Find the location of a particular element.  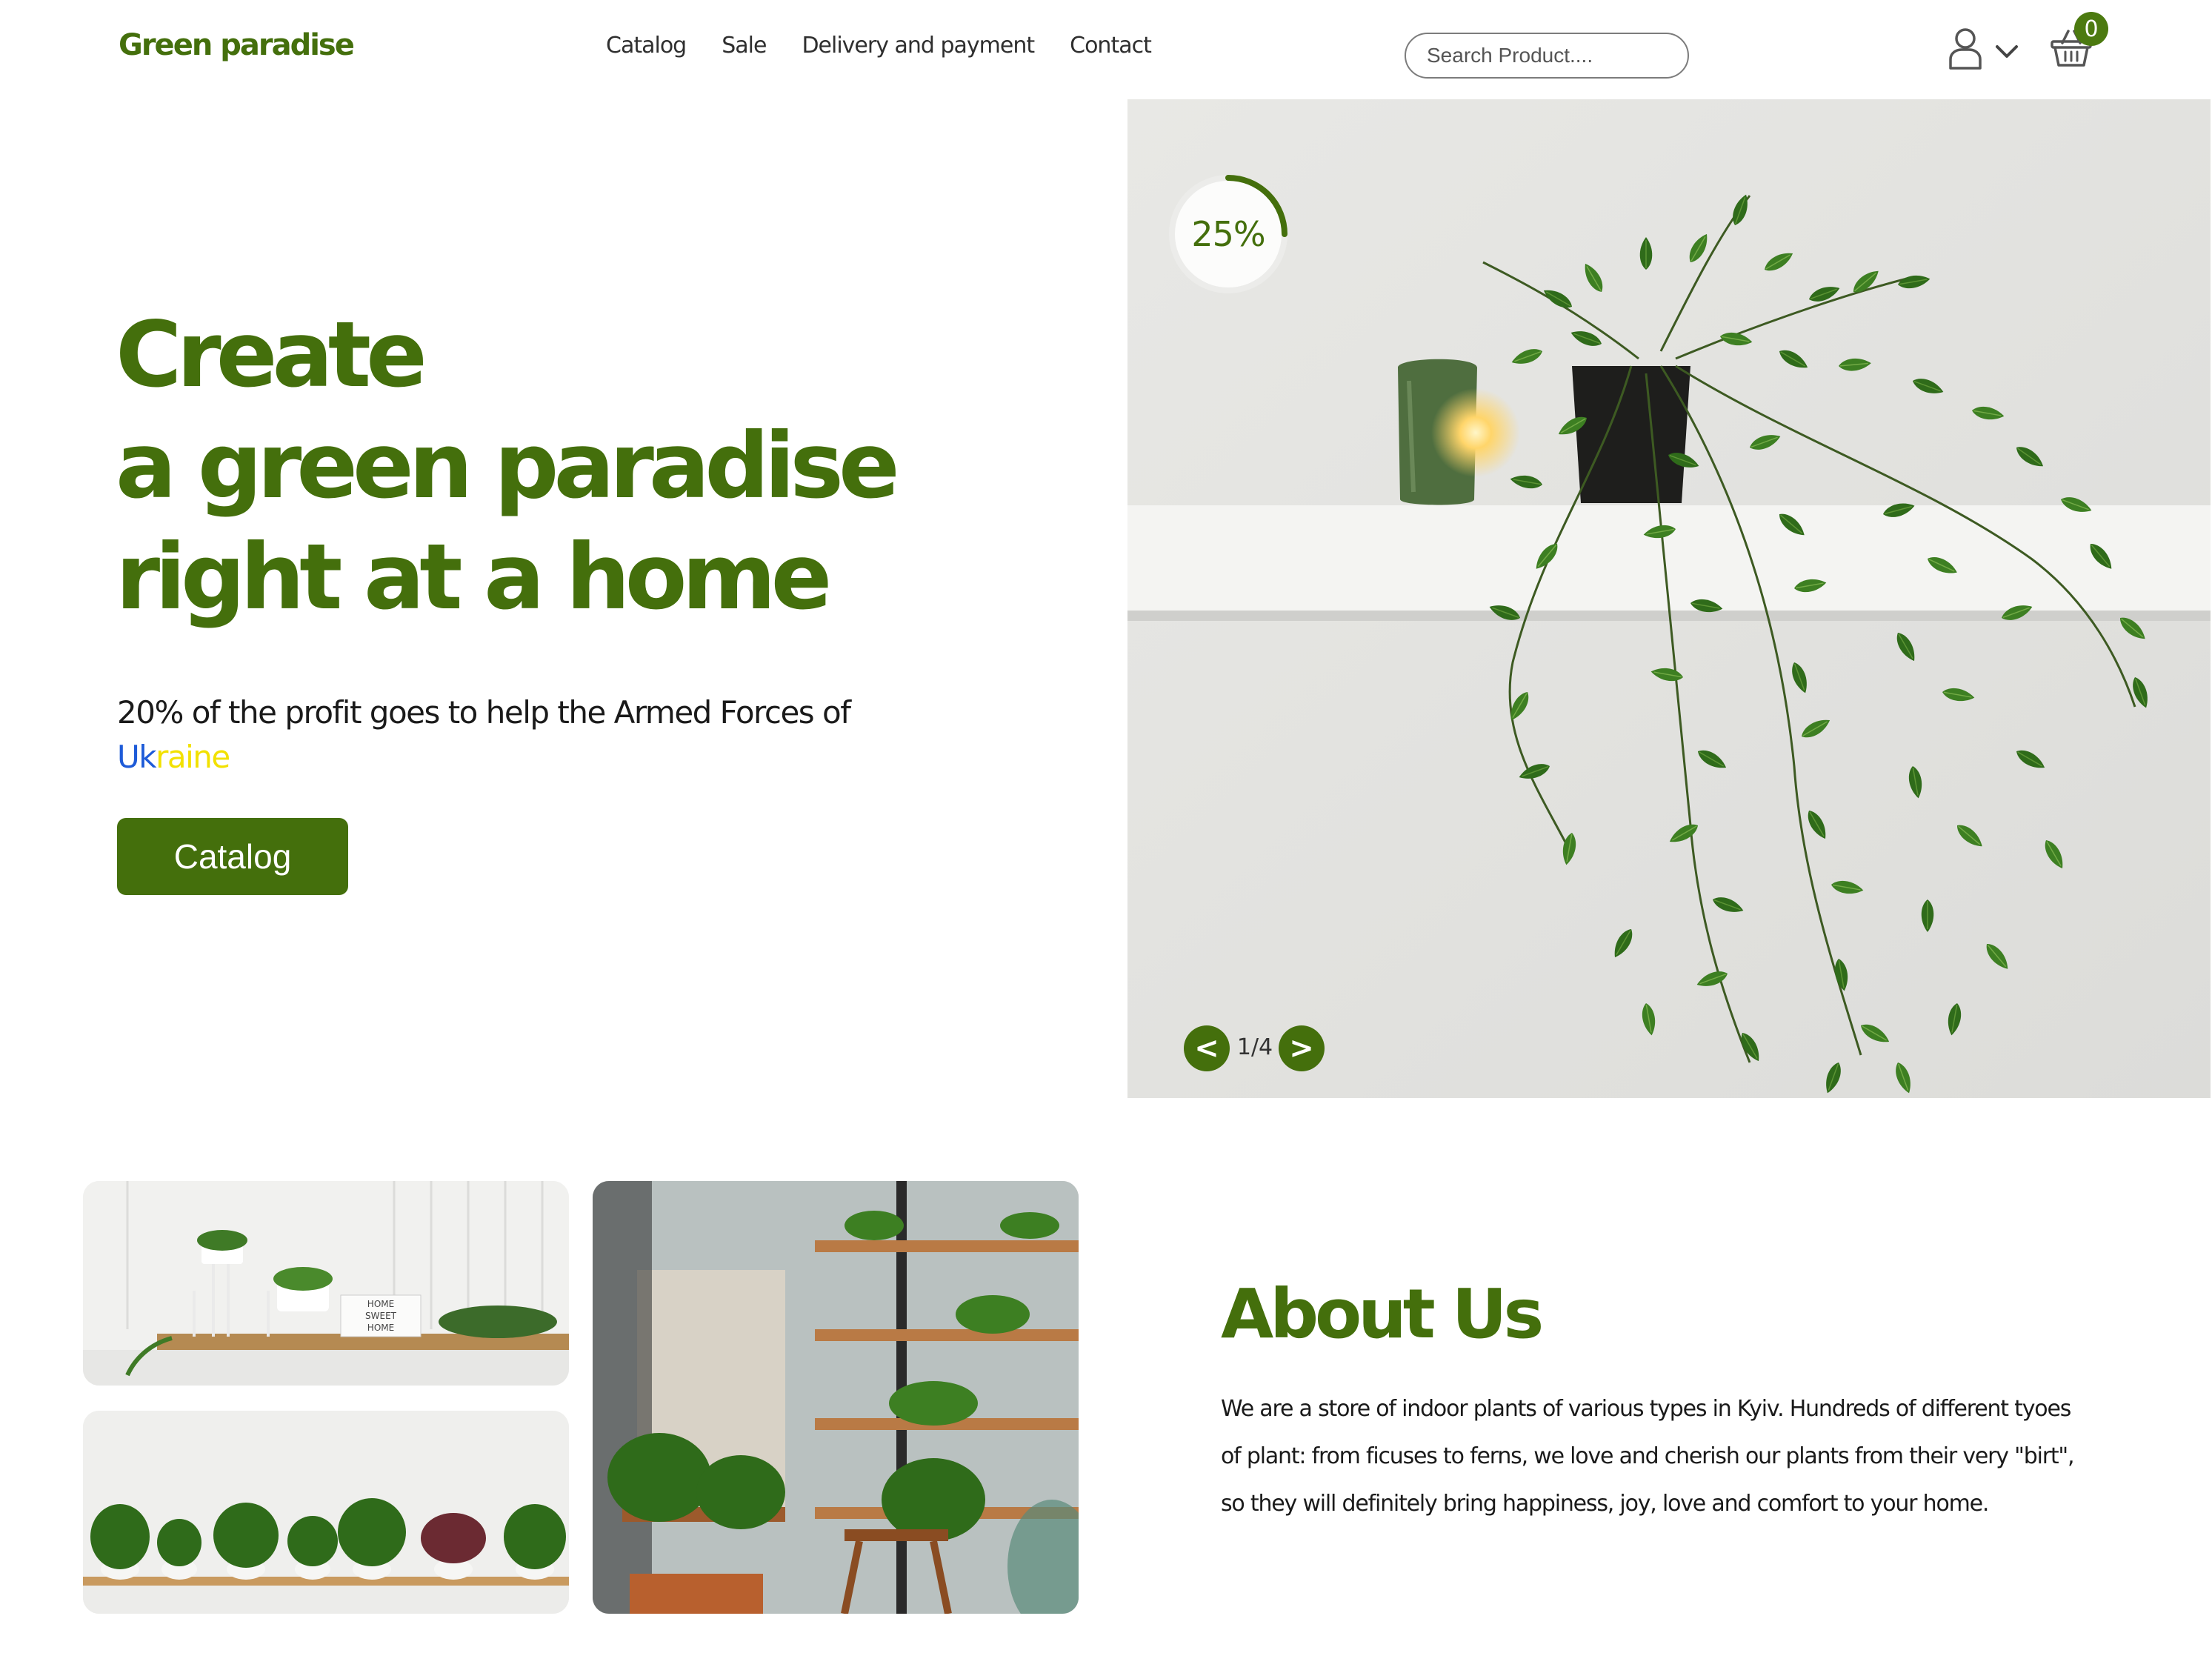

search-input is located at coordinates (1547, 56).